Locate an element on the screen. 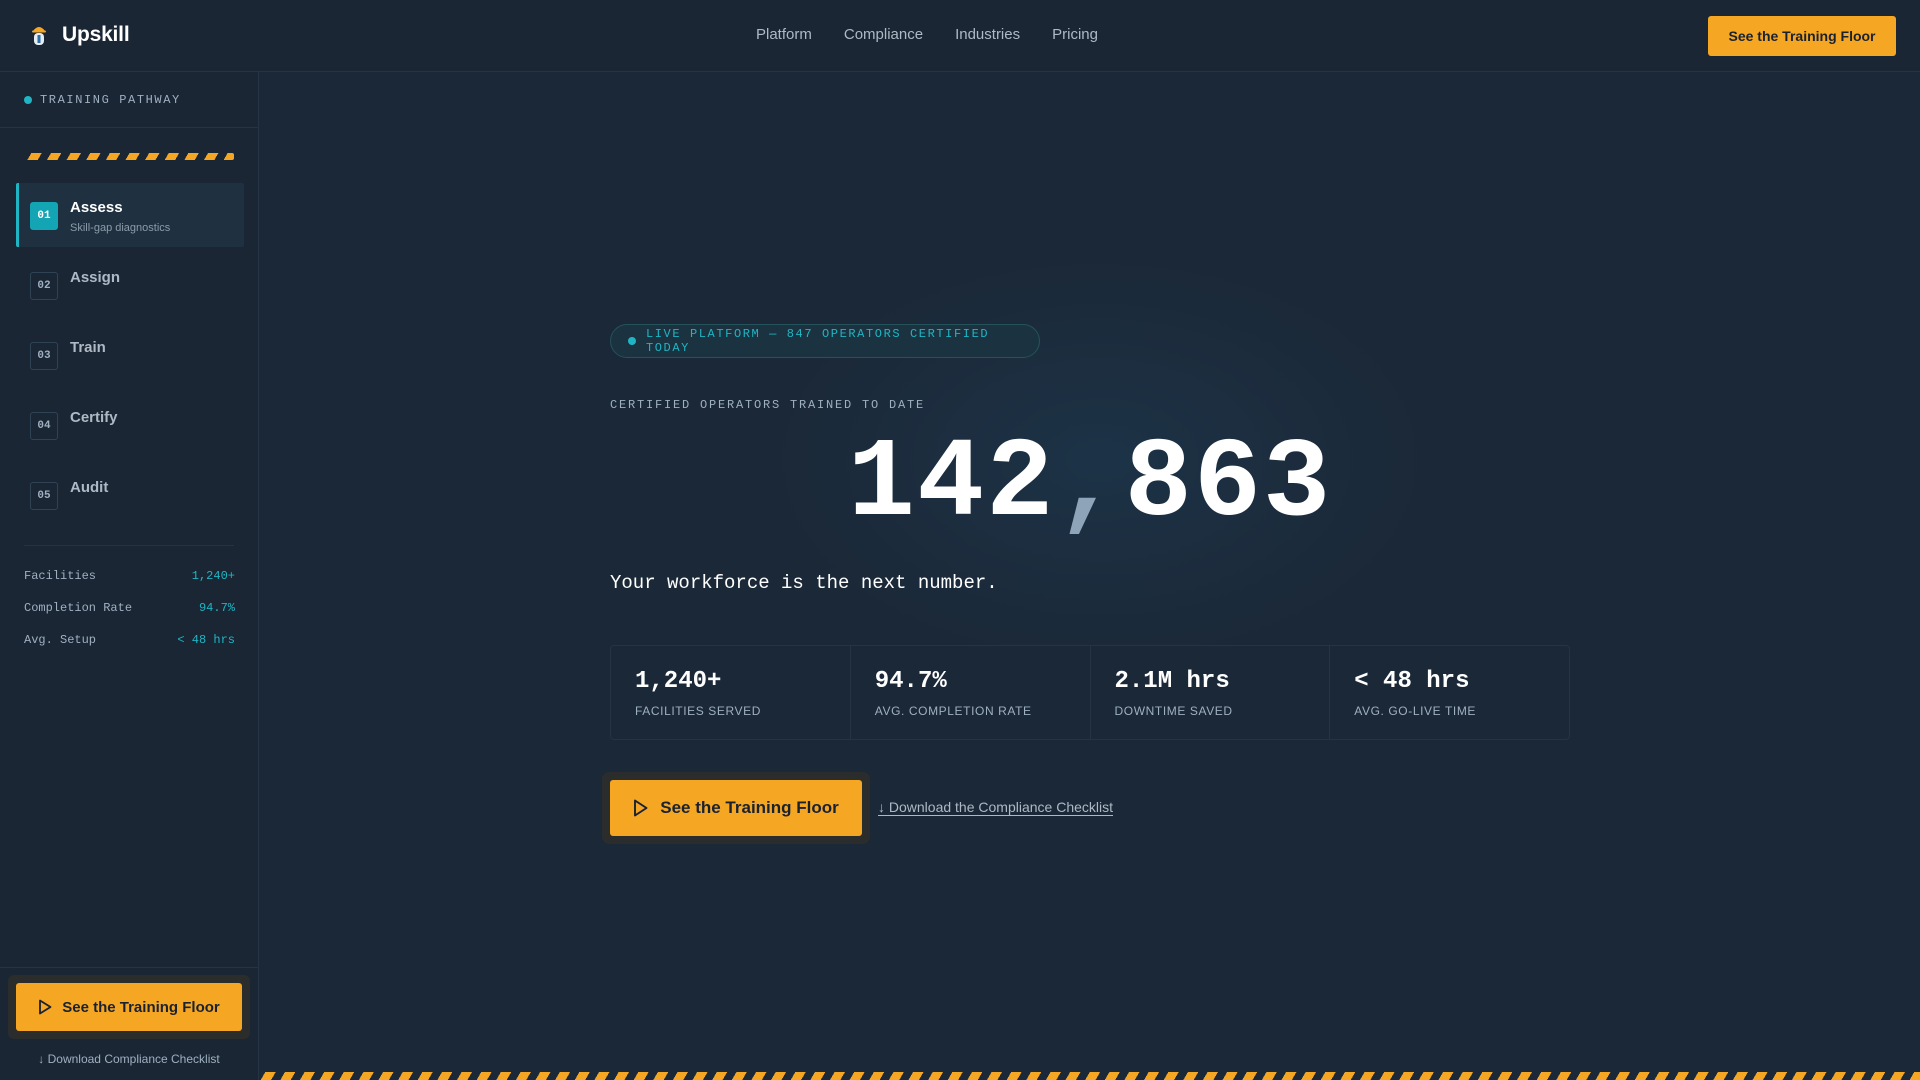 This screenshot has height=1080, width=1920. metric-value: < 48 hrs is located at coordinates (206, 640).